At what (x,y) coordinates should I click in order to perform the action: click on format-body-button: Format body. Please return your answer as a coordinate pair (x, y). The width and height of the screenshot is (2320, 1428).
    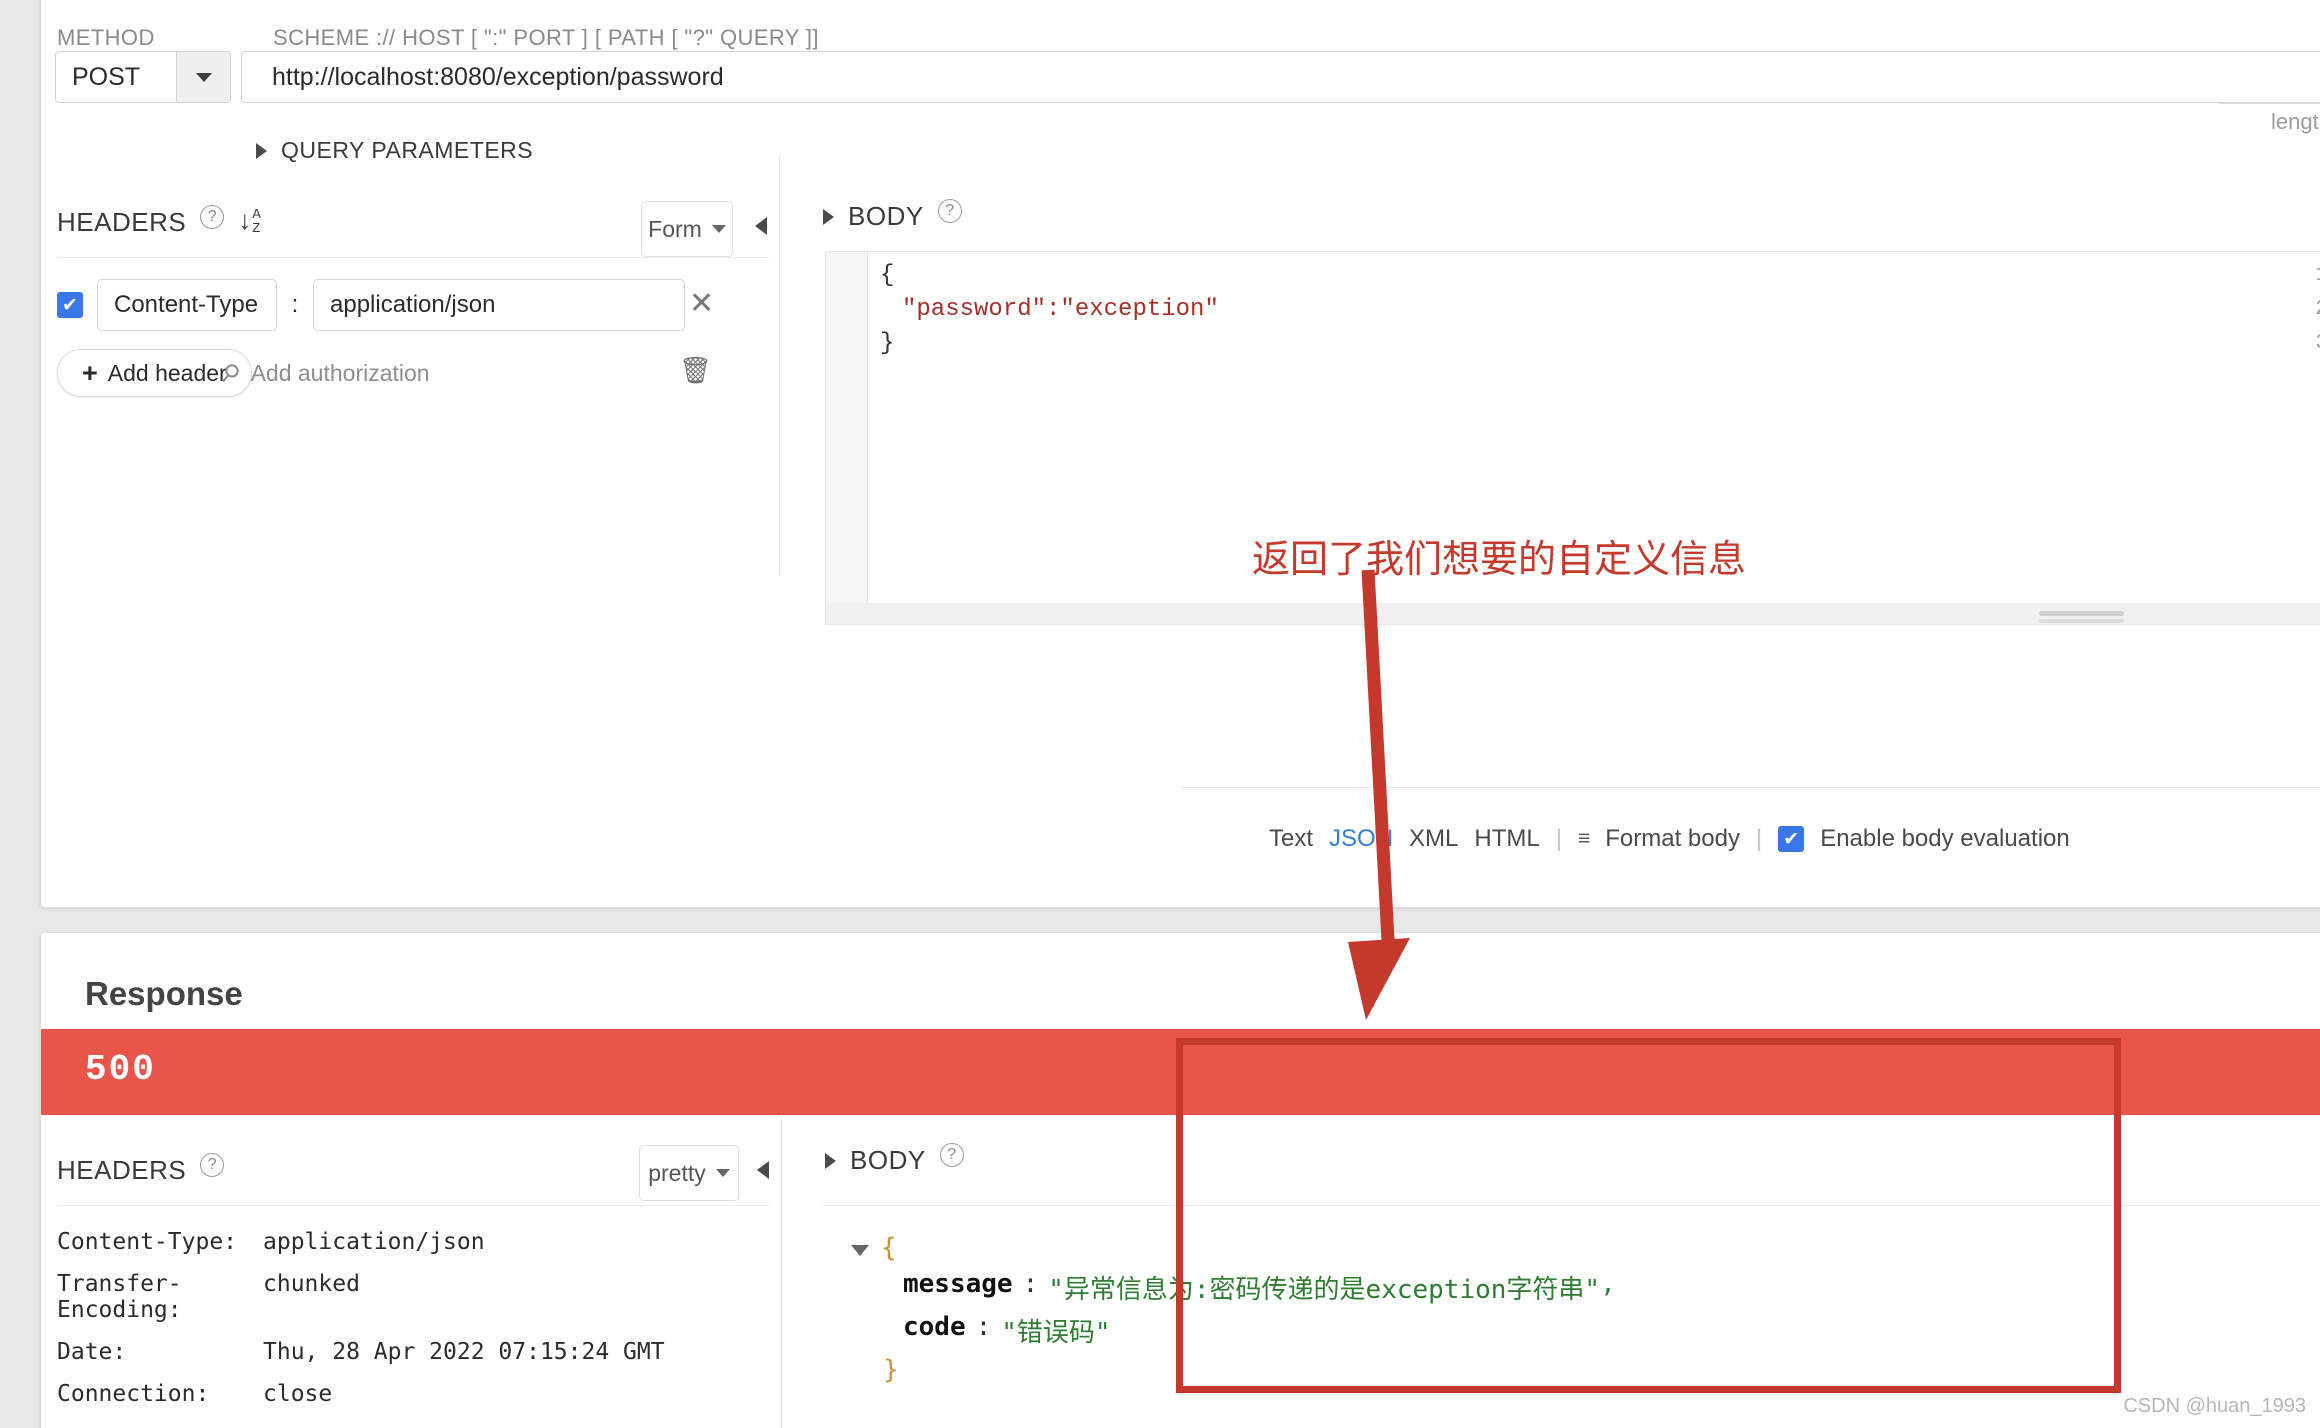
    Looking at the image, I should click on (1672, 839).